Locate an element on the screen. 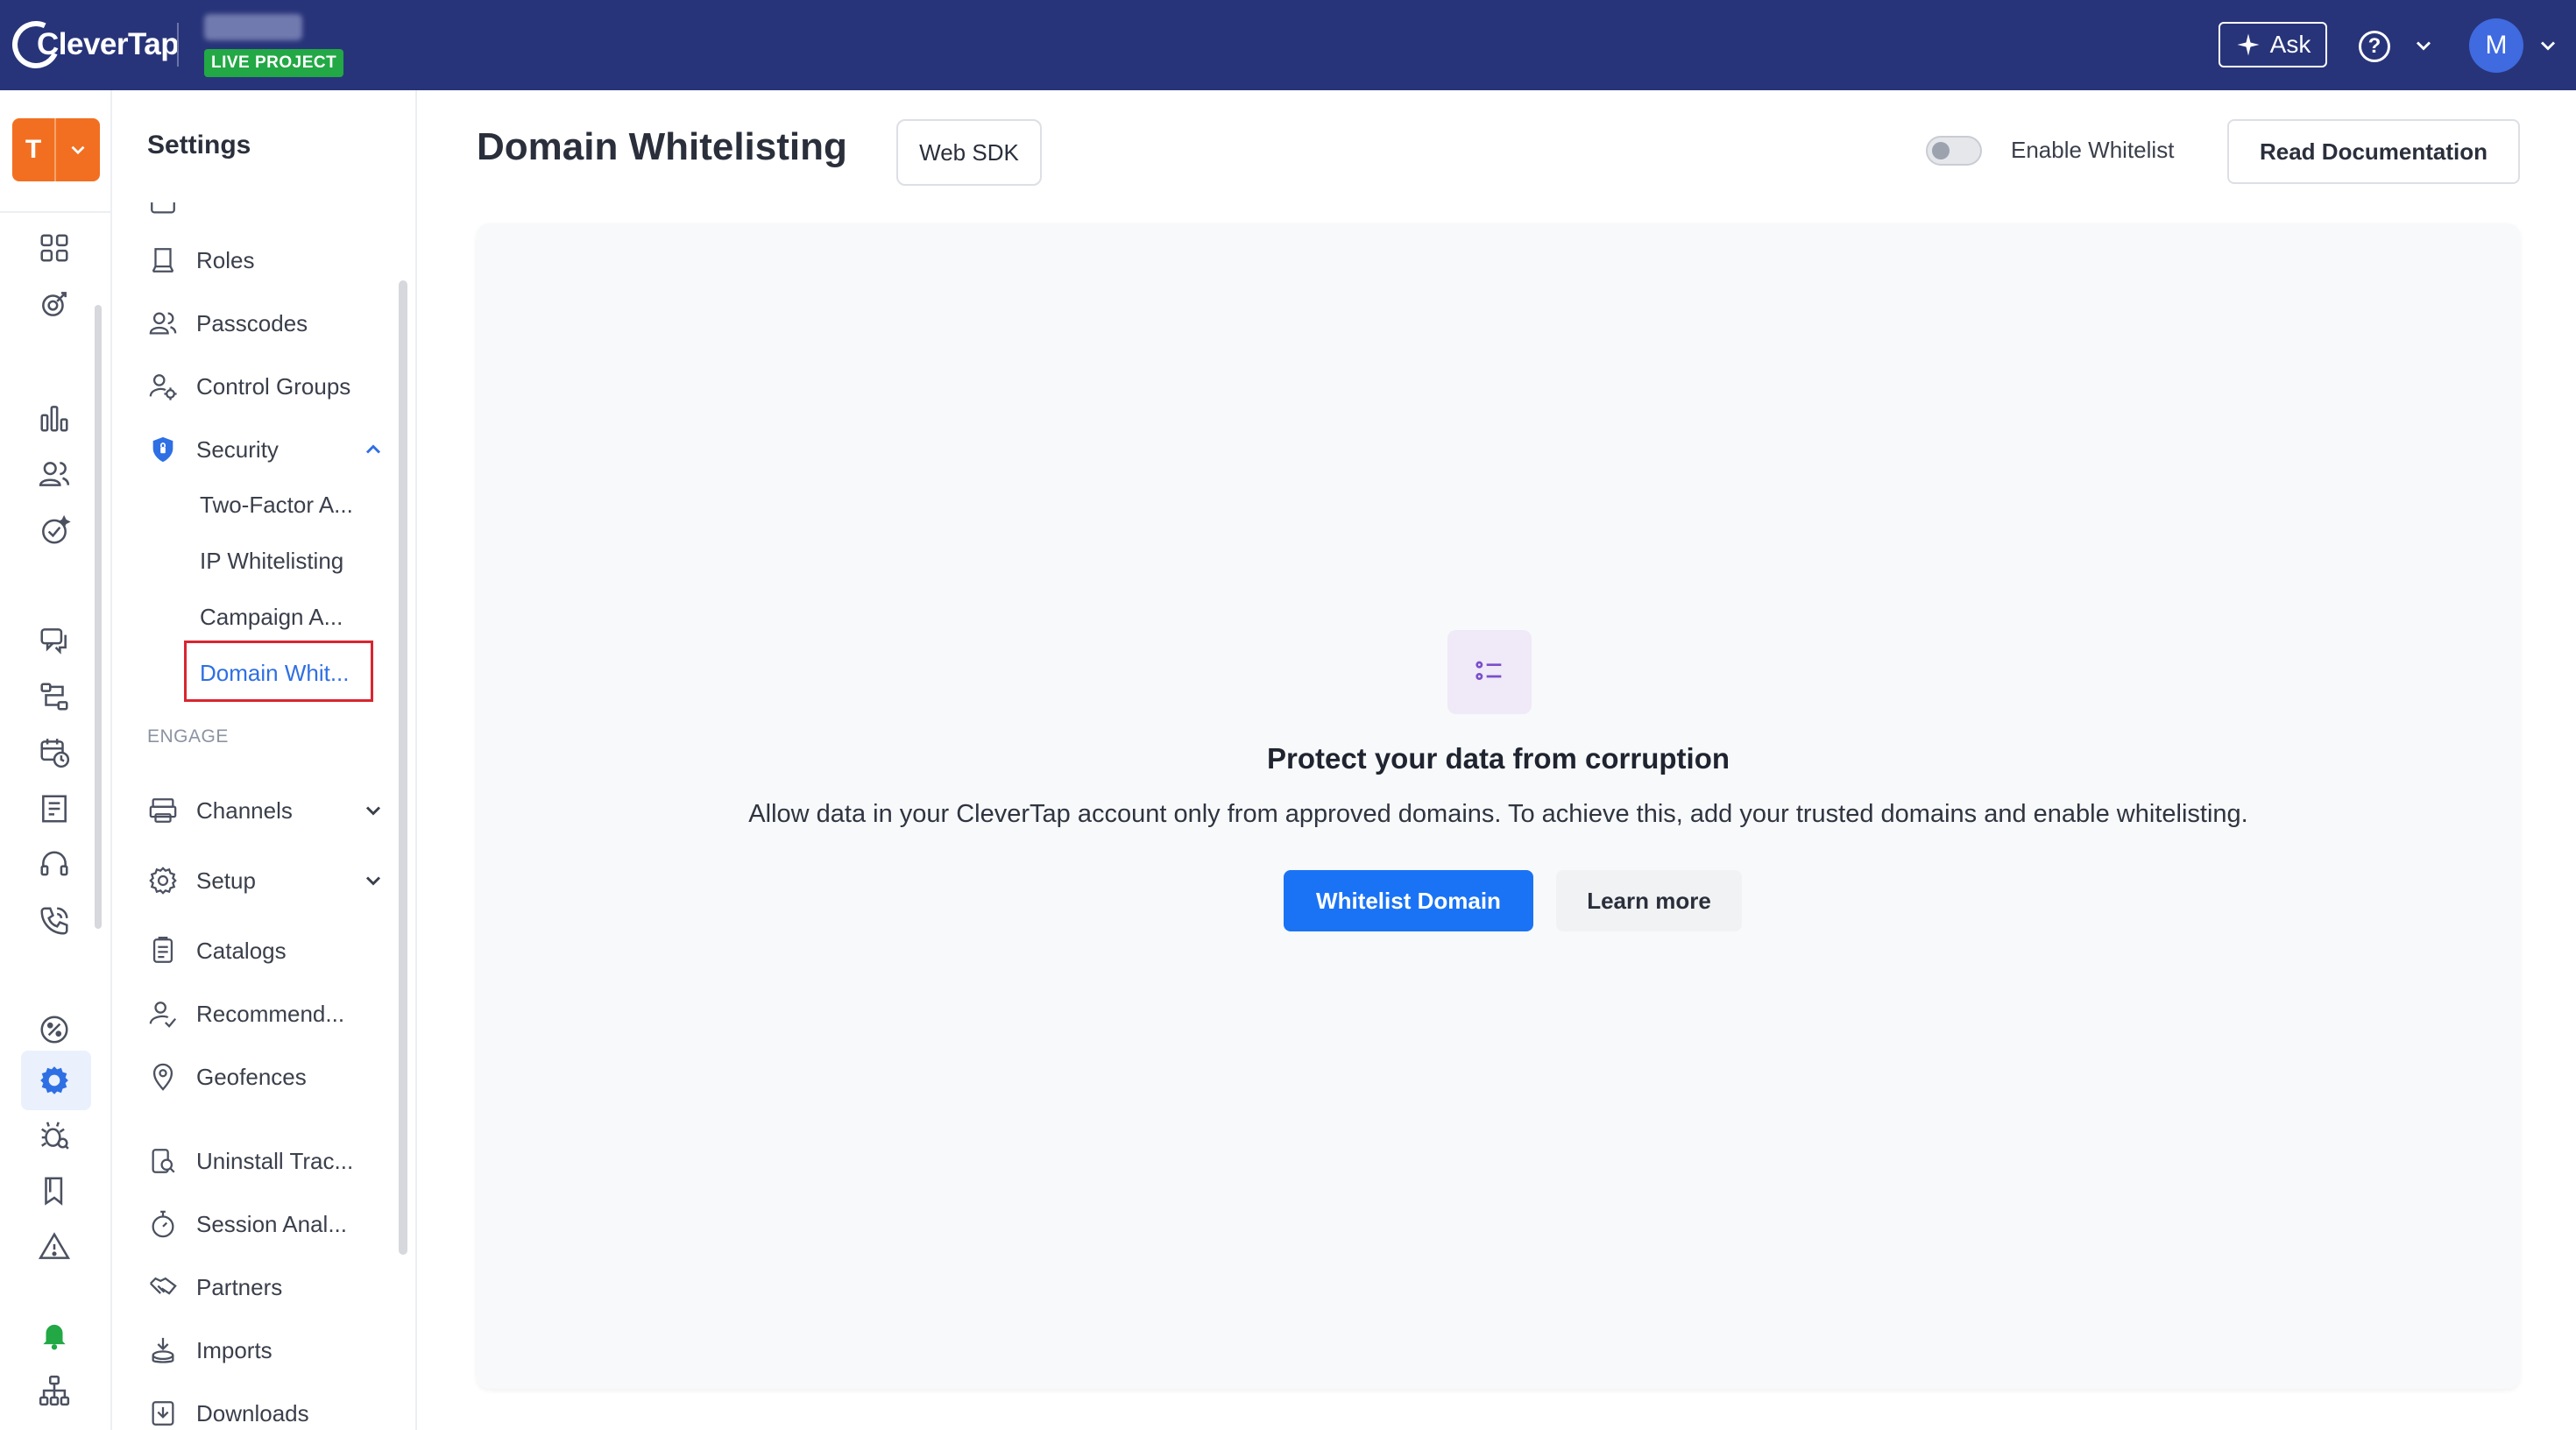 This screenshot has width=2576, height=1430. sidebar-item-label: Setup is located at coordinates (226, 880).